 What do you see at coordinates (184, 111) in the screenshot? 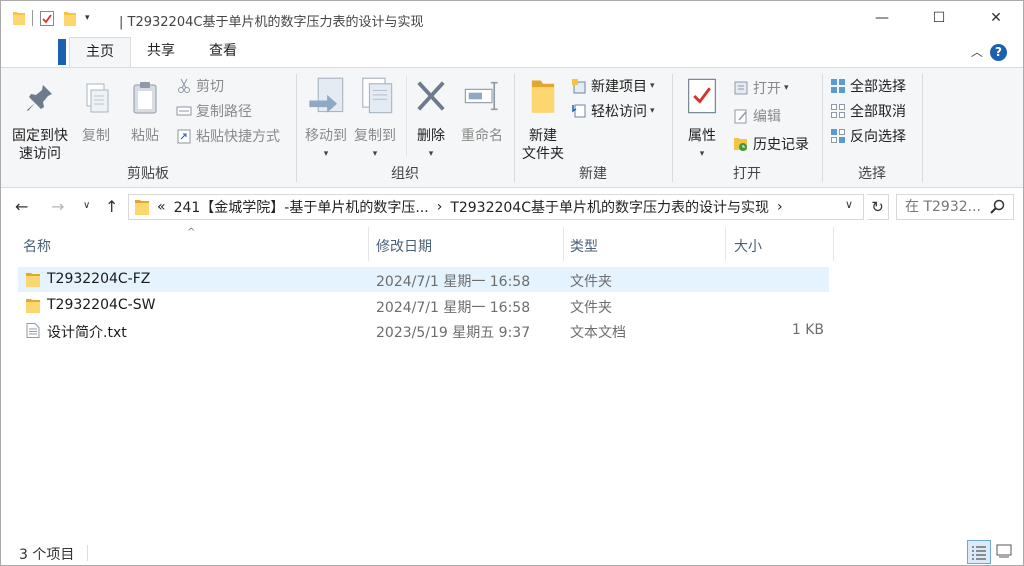
I see `copy-path-icon` at bounding box center [184, 111].